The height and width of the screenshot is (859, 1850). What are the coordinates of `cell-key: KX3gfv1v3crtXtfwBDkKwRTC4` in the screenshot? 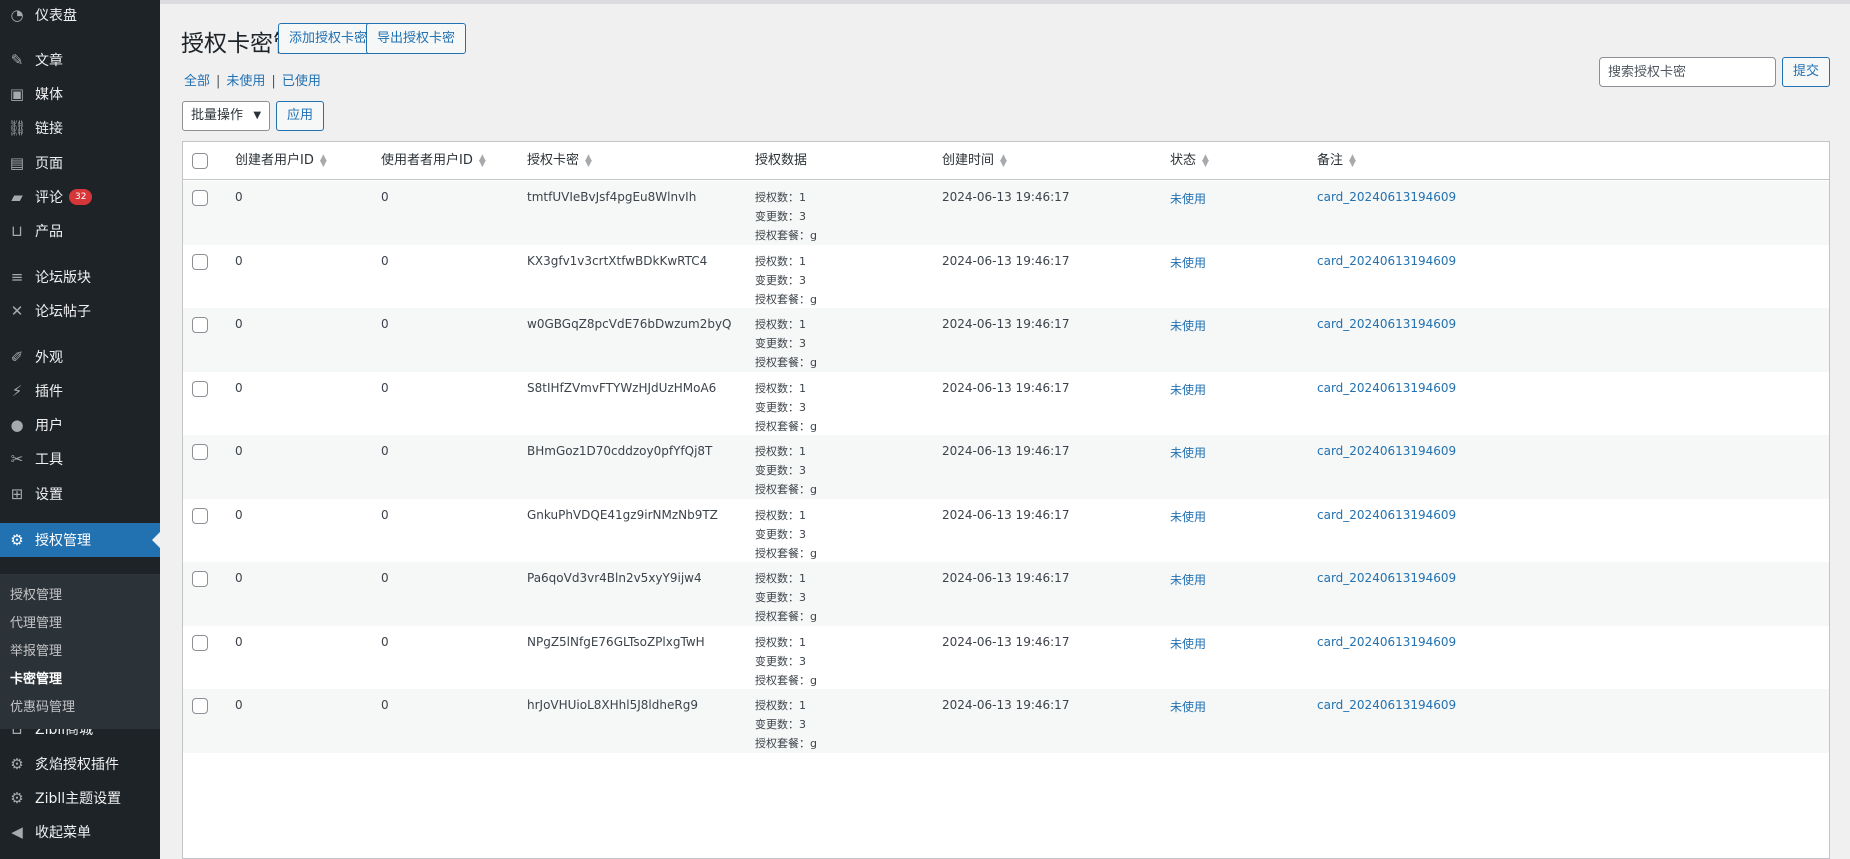 It's located at (617, 260).